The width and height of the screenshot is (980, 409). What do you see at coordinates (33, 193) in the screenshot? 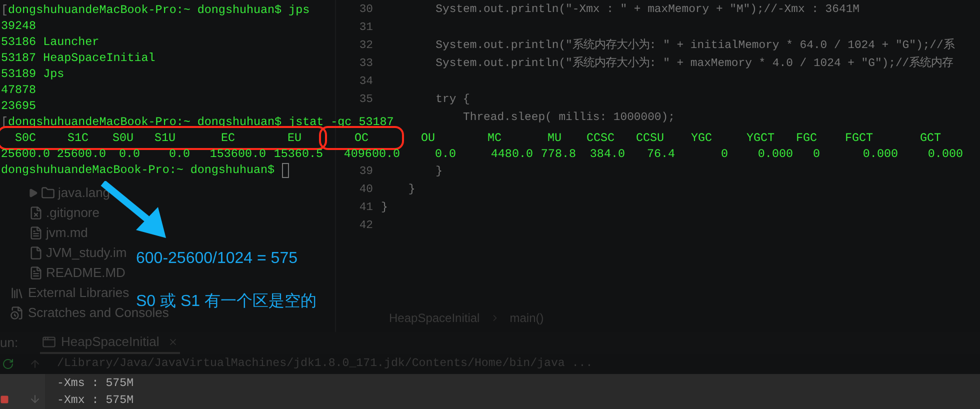
I see `expand-arrow-icon` at bounding box center [33, 193].